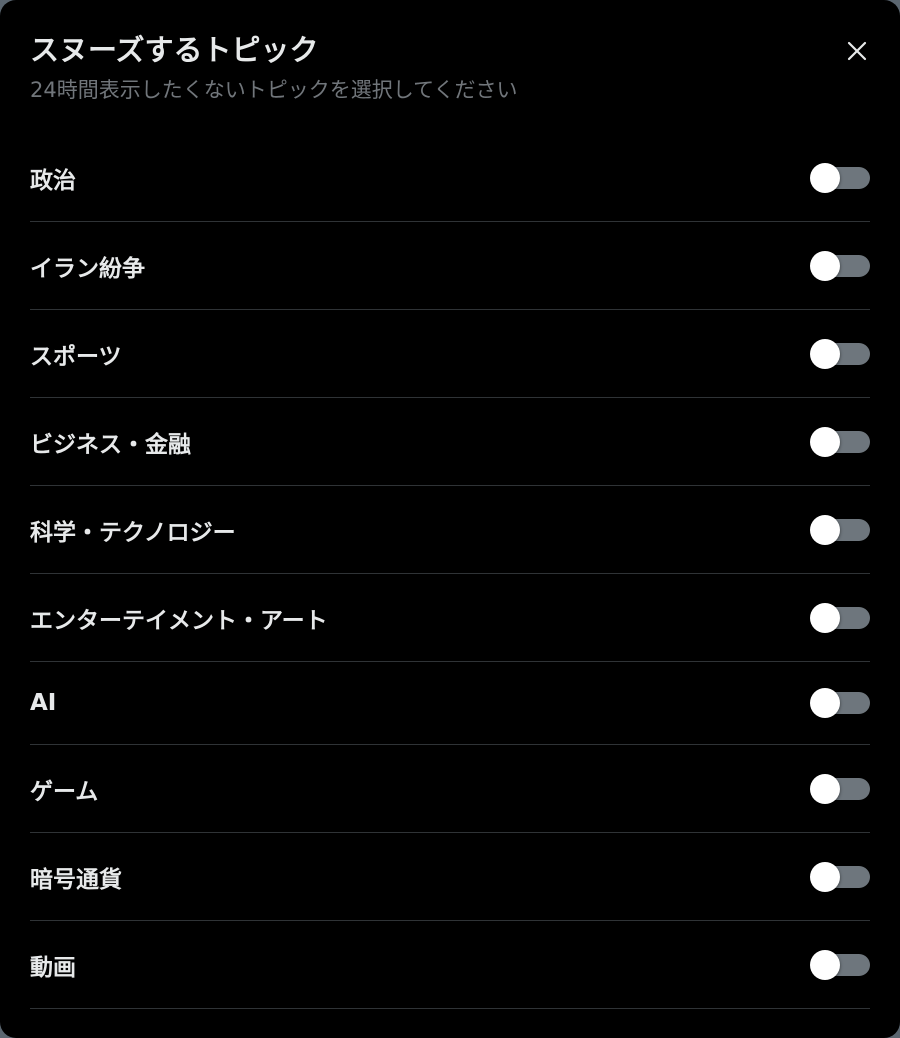 The height and width of the screenshot is (1038, 900). I want to click on topic-toggle-gaming, so click(840, 789).